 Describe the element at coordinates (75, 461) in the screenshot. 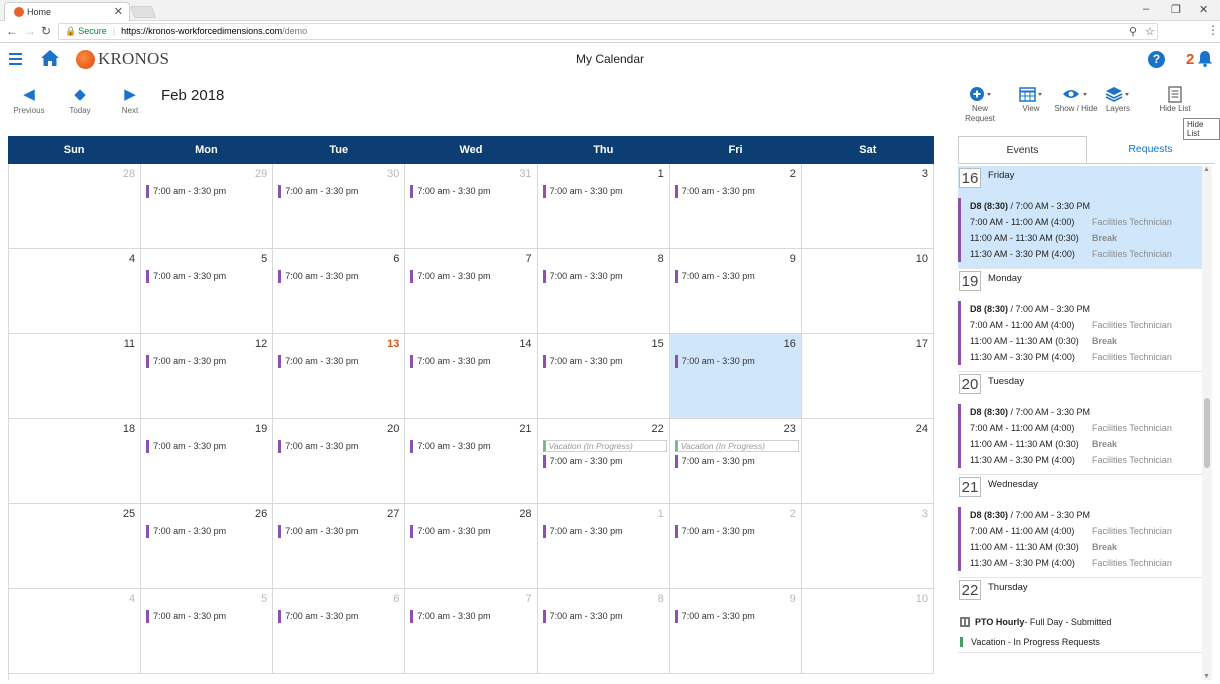

I see `day-cell: 18` at that location.